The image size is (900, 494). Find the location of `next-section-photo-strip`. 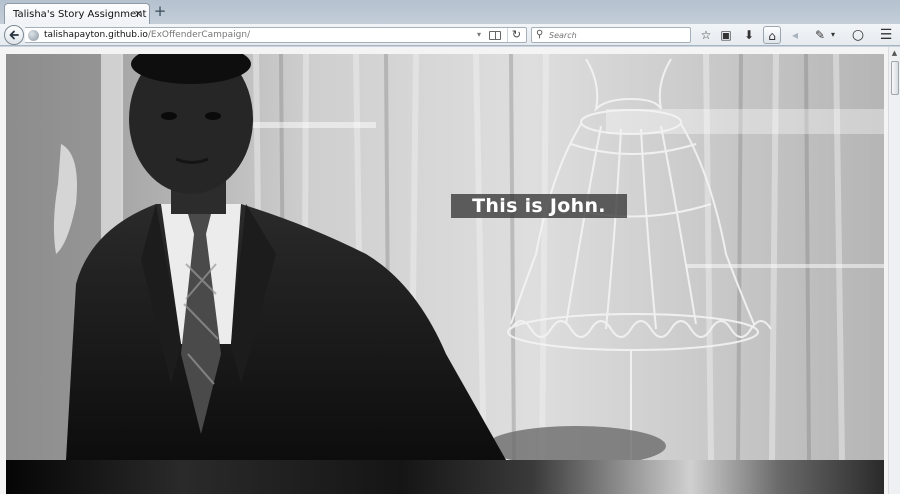

next-section-photo-strip is located at coordinates (445, 477).